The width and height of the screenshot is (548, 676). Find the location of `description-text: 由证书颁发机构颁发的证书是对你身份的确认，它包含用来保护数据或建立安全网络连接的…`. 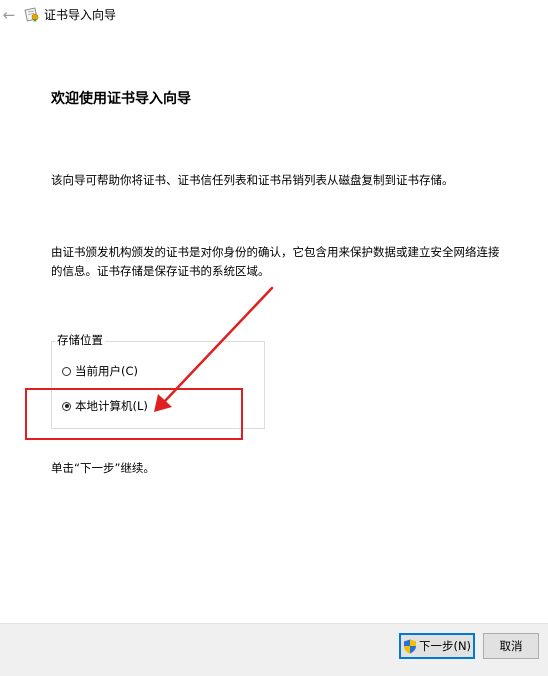

description-text: 由证书颁发机构颁发的证书是对你身份的确认，它包含用来保护数据或建立安全网络连接的… is located at coordinates (275, 261).